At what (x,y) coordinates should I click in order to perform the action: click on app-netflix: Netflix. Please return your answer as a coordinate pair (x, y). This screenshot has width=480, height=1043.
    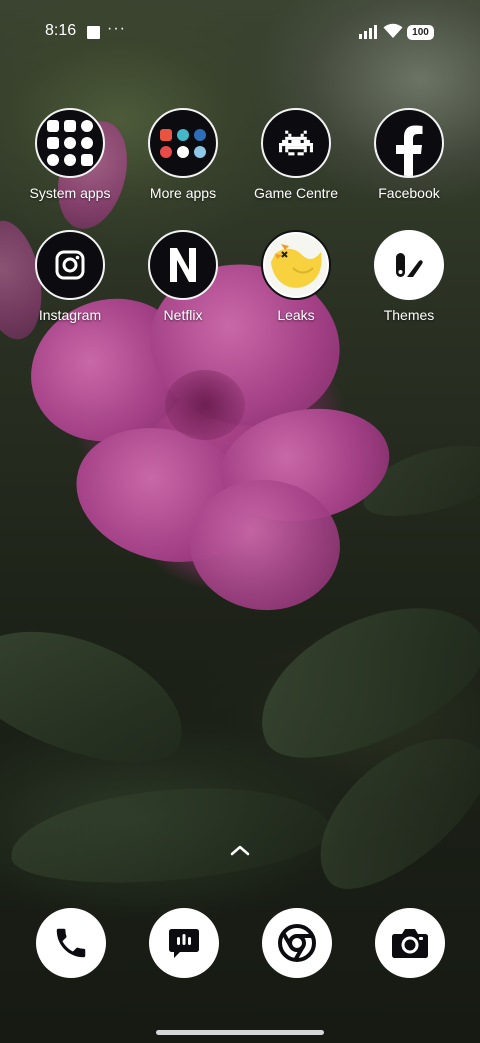
    Looking at the image, I should click on (183, 276).